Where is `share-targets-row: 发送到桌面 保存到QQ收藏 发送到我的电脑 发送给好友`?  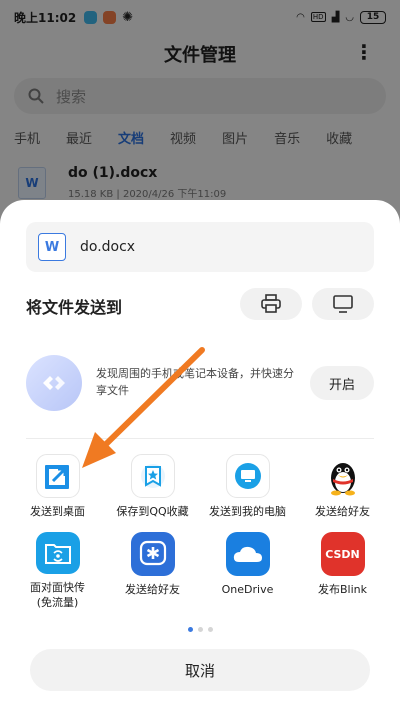 share-targets-row: 发送到桌面 保存到QQ收藏 发送到我的电脑 发送给好友 is located at coordinates (200, 493).